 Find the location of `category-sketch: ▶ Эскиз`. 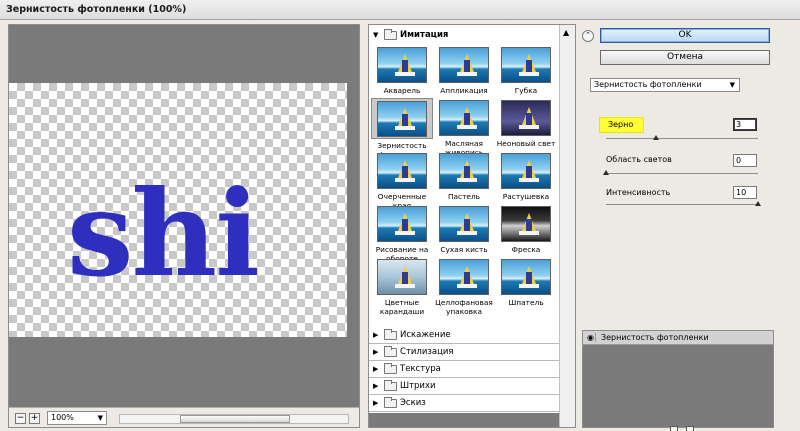

category-sketch: ▶ Эскиз is located at coordinates (464, 403).